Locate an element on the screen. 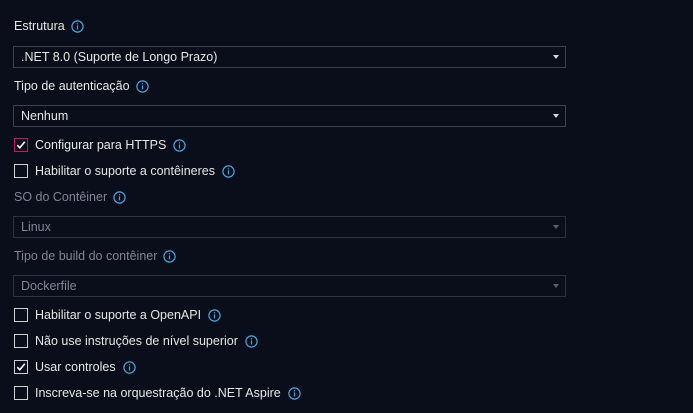 The width and height of the screenshot is (693, 413). https-checkbox is located at coordinates (21, 145).